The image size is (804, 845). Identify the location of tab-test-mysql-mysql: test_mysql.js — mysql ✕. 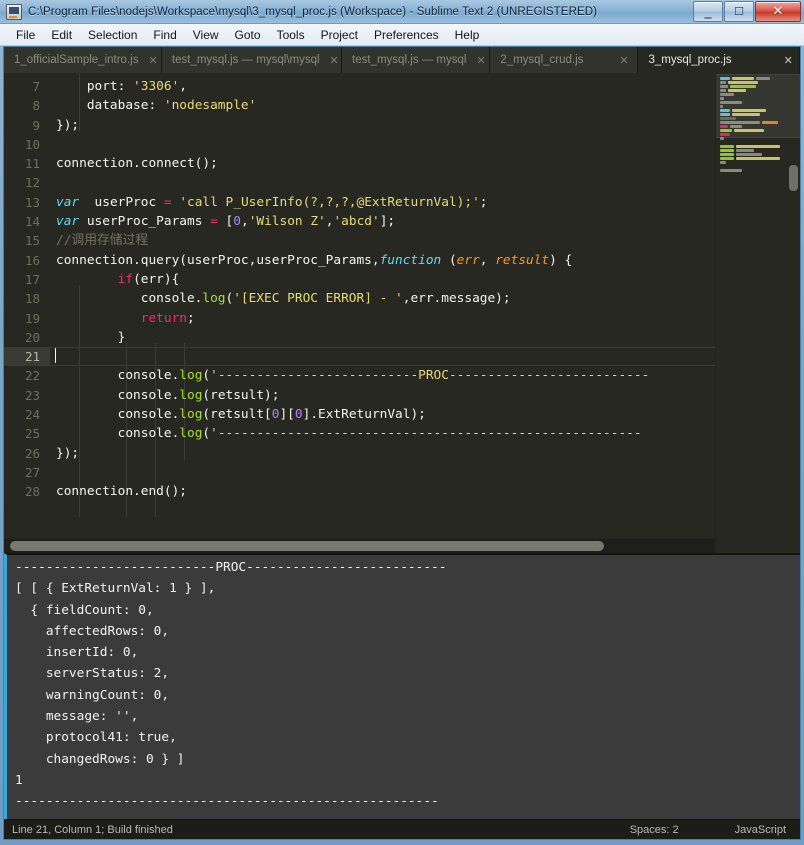
(416, 60).